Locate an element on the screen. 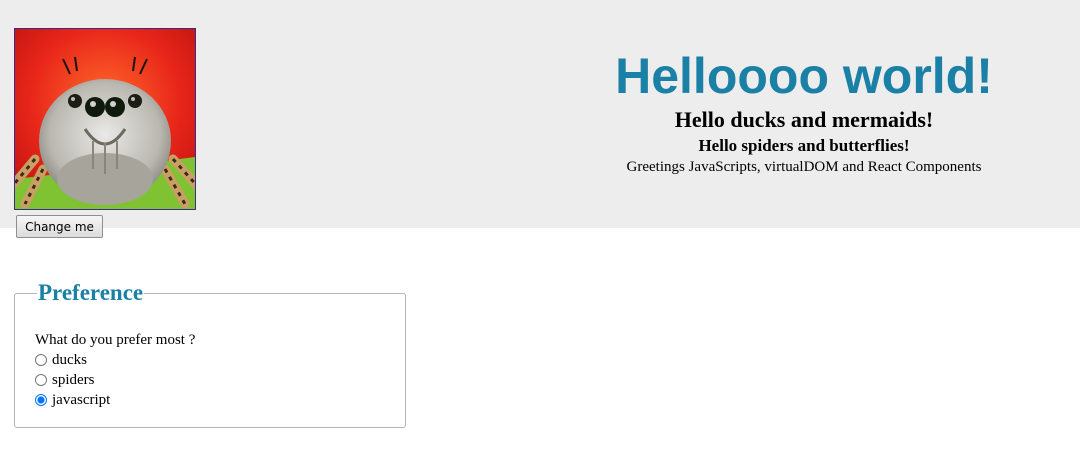 This screenshot has width=1080, height=458. preference-question: What do you prefer most ? is located at coordinates (115, 340).